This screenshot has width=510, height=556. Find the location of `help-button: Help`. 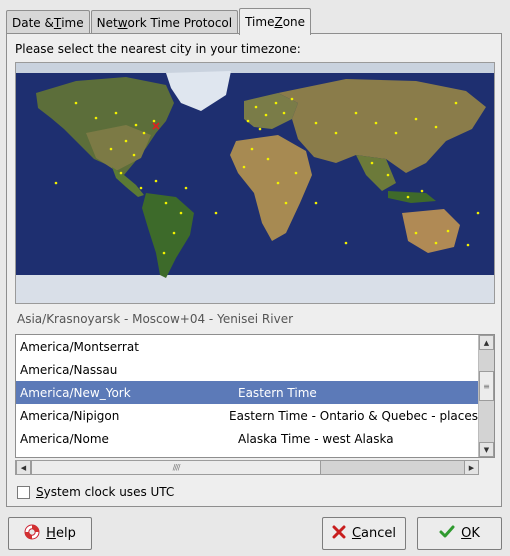

help-button: Help is located at coordinates (50, 533).